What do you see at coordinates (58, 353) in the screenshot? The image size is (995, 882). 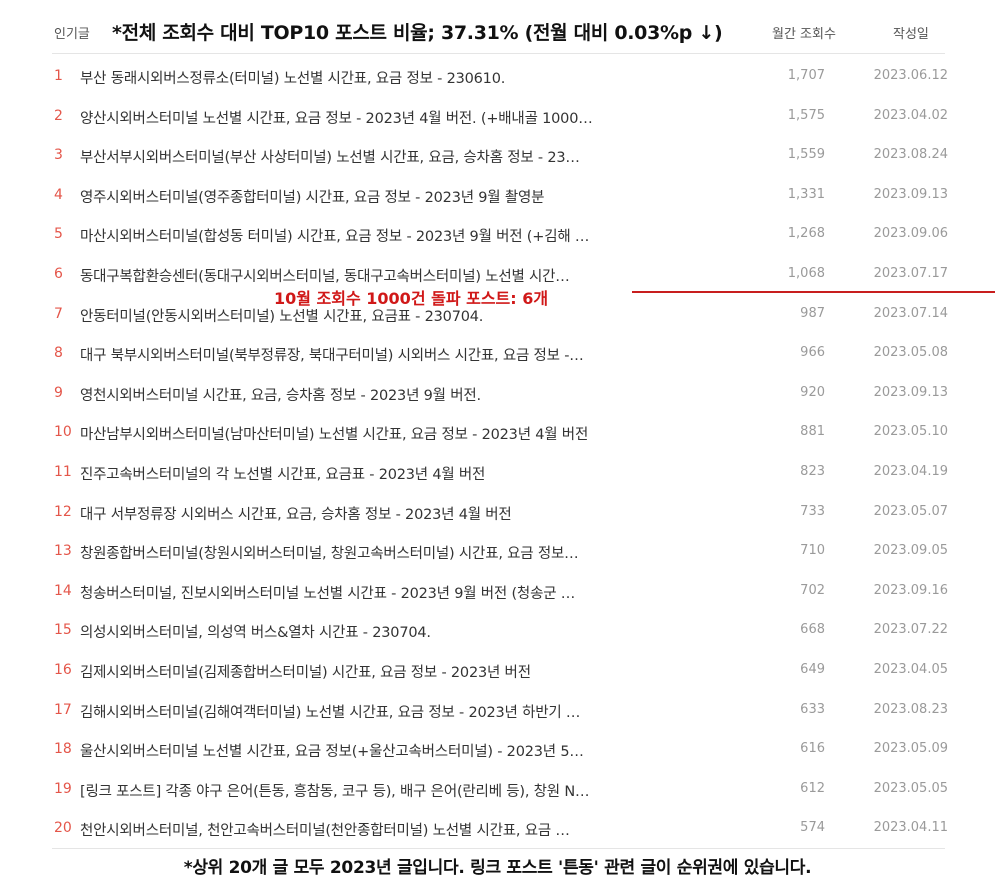 I see `post-rank: 8` at bounding box center [58, 353].